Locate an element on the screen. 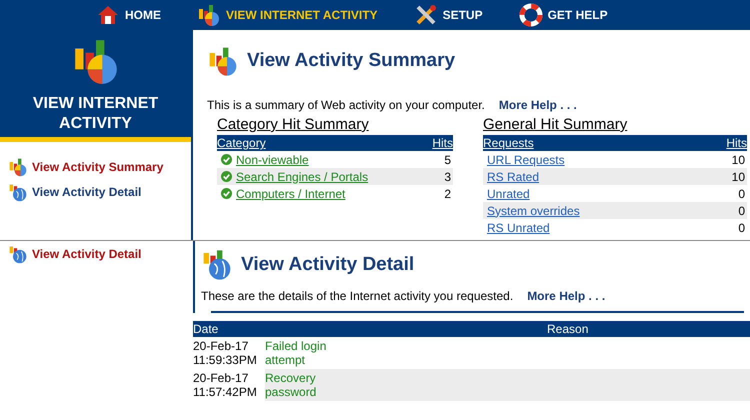 Image resolution: width=750 pixels, height=420 pixels. nav-link: GET HELP is located at coordinates (563, 15).